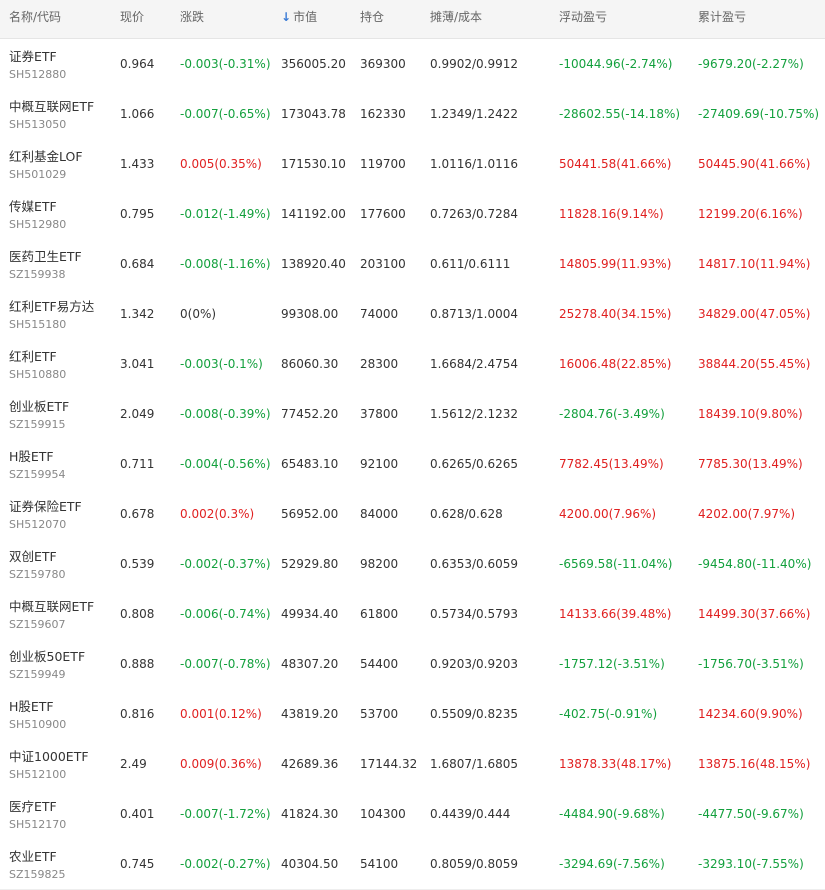 The image size is (825, 890). Describe the element at coordinates (38, 724) in the screenshot. I see `stock-code: SH510900` at that location.